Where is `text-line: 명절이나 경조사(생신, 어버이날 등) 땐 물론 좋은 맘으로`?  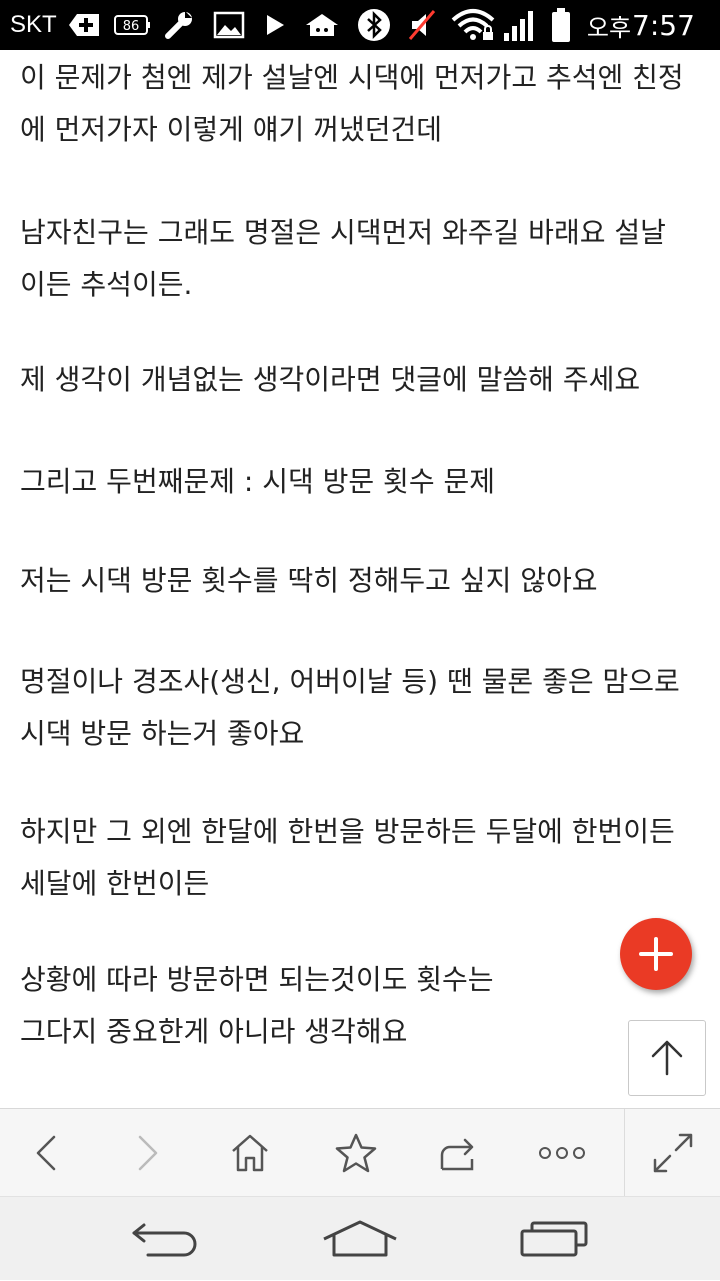
text-line: 명절이나 경조사(생신, 어버이날 등) 땐 물론 좋은 맘으로 is located at coordinates (350, 681).